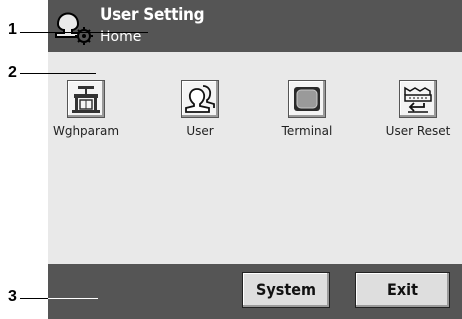 The image size is (462, 319). What do you see at coordinates (307, 131) in the screenshot?
I see `tile-label-terminal: Terminal` at bounding box center [307, 131].